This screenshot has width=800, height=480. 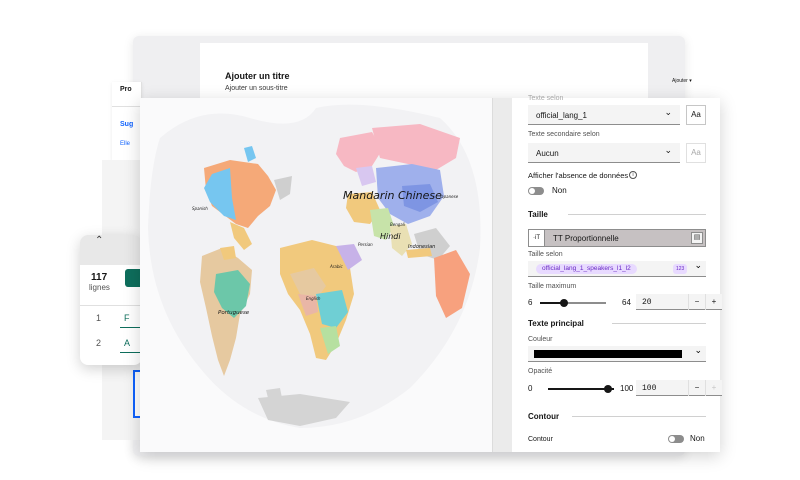 I want to click on row-number: 1, so click(x=99, y=318).